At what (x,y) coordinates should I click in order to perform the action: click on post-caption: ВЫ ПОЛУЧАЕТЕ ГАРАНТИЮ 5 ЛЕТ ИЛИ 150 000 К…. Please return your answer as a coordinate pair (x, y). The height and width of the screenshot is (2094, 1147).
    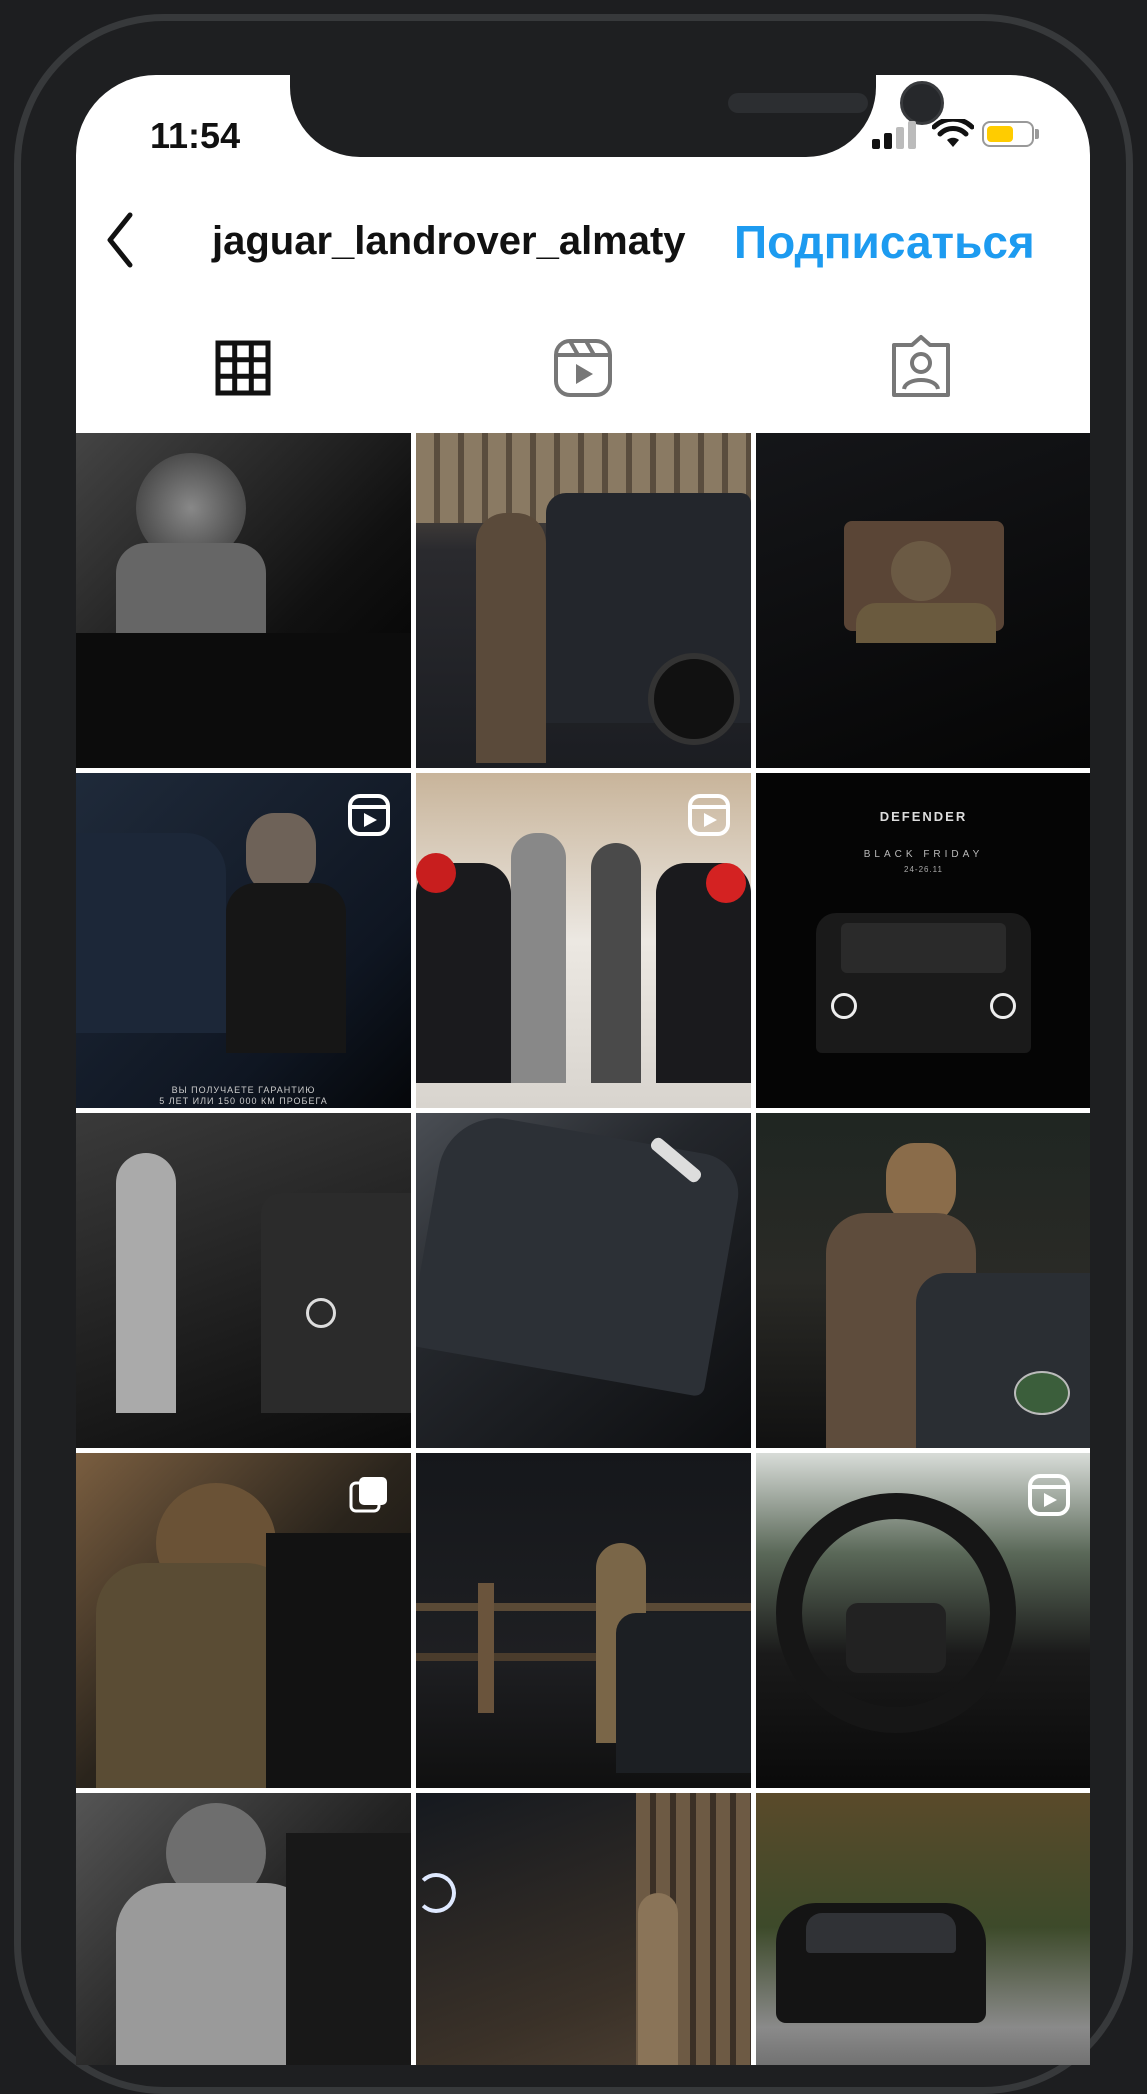
    Looking at the image, I should click on (243, 1095).